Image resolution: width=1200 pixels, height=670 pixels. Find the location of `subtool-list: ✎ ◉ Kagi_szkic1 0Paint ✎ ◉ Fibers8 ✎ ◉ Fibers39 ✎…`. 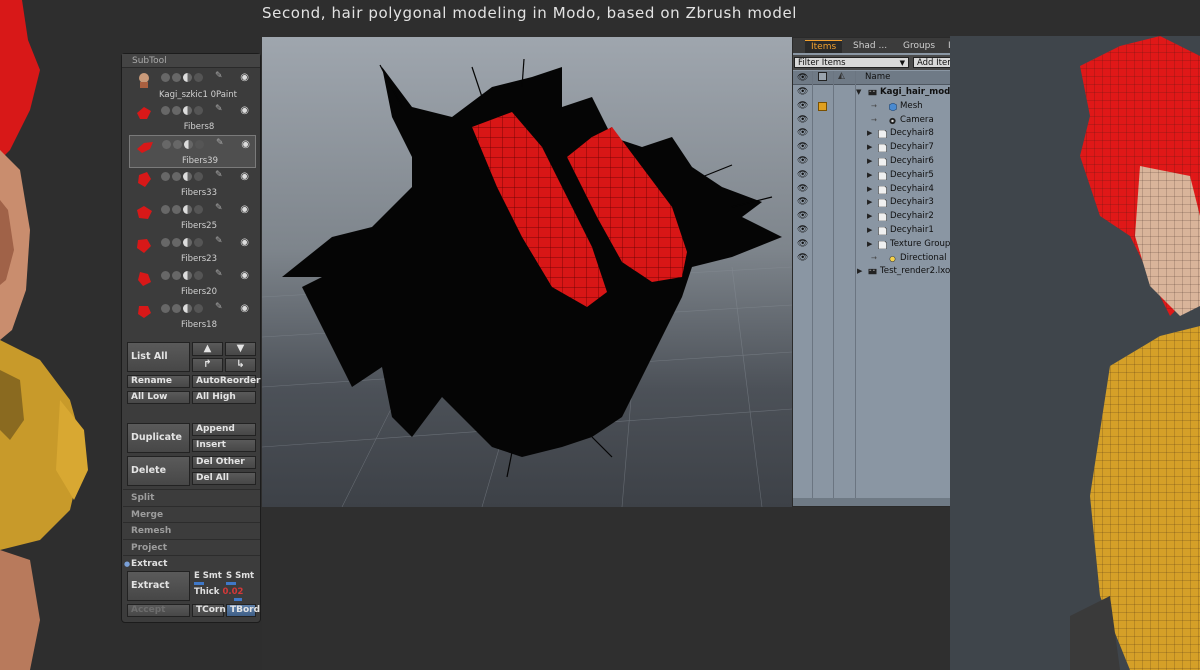

subtool-list: ✎ ◉ Kagi_szkic1 0Paint ✎ ◉ Fibers8 ✎ ◉ Fibers39 ✎… is located at coordinates (192, 229).